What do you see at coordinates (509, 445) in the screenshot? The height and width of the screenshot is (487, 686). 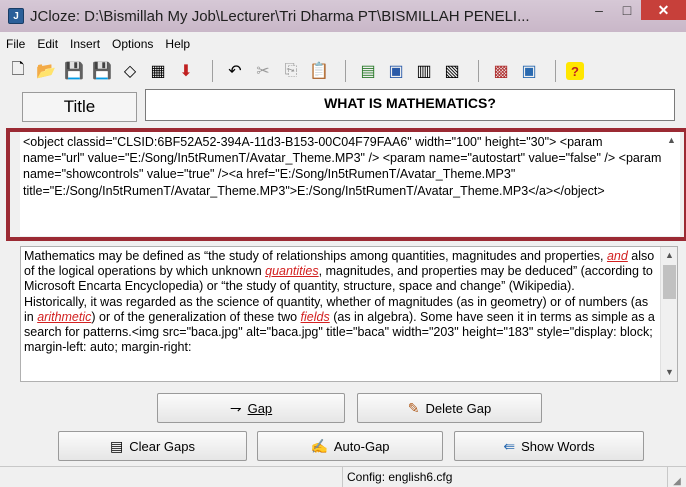 I see `show-words-icon: ⇚` at bounding box center [509, 445].